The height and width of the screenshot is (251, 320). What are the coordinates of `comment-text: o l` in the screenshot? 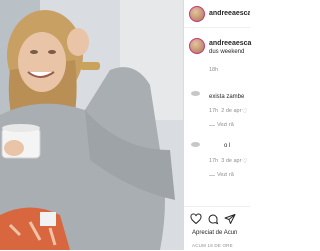 It's located at (227, 146).